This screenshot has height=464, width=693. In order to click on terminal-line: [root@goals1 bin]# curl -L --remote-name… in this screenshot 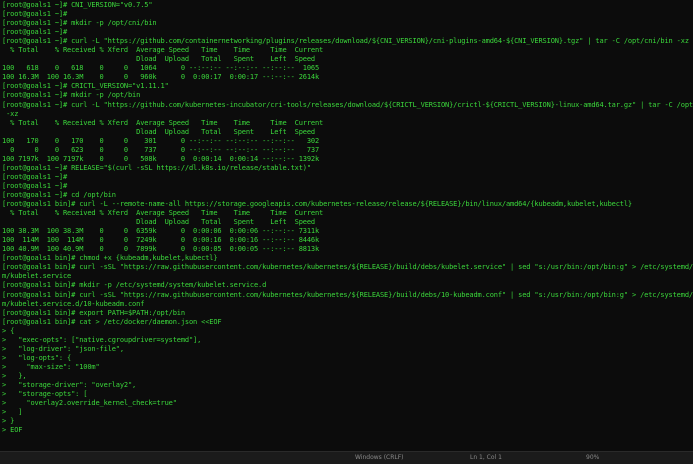, I will do `click(317, 204)`.